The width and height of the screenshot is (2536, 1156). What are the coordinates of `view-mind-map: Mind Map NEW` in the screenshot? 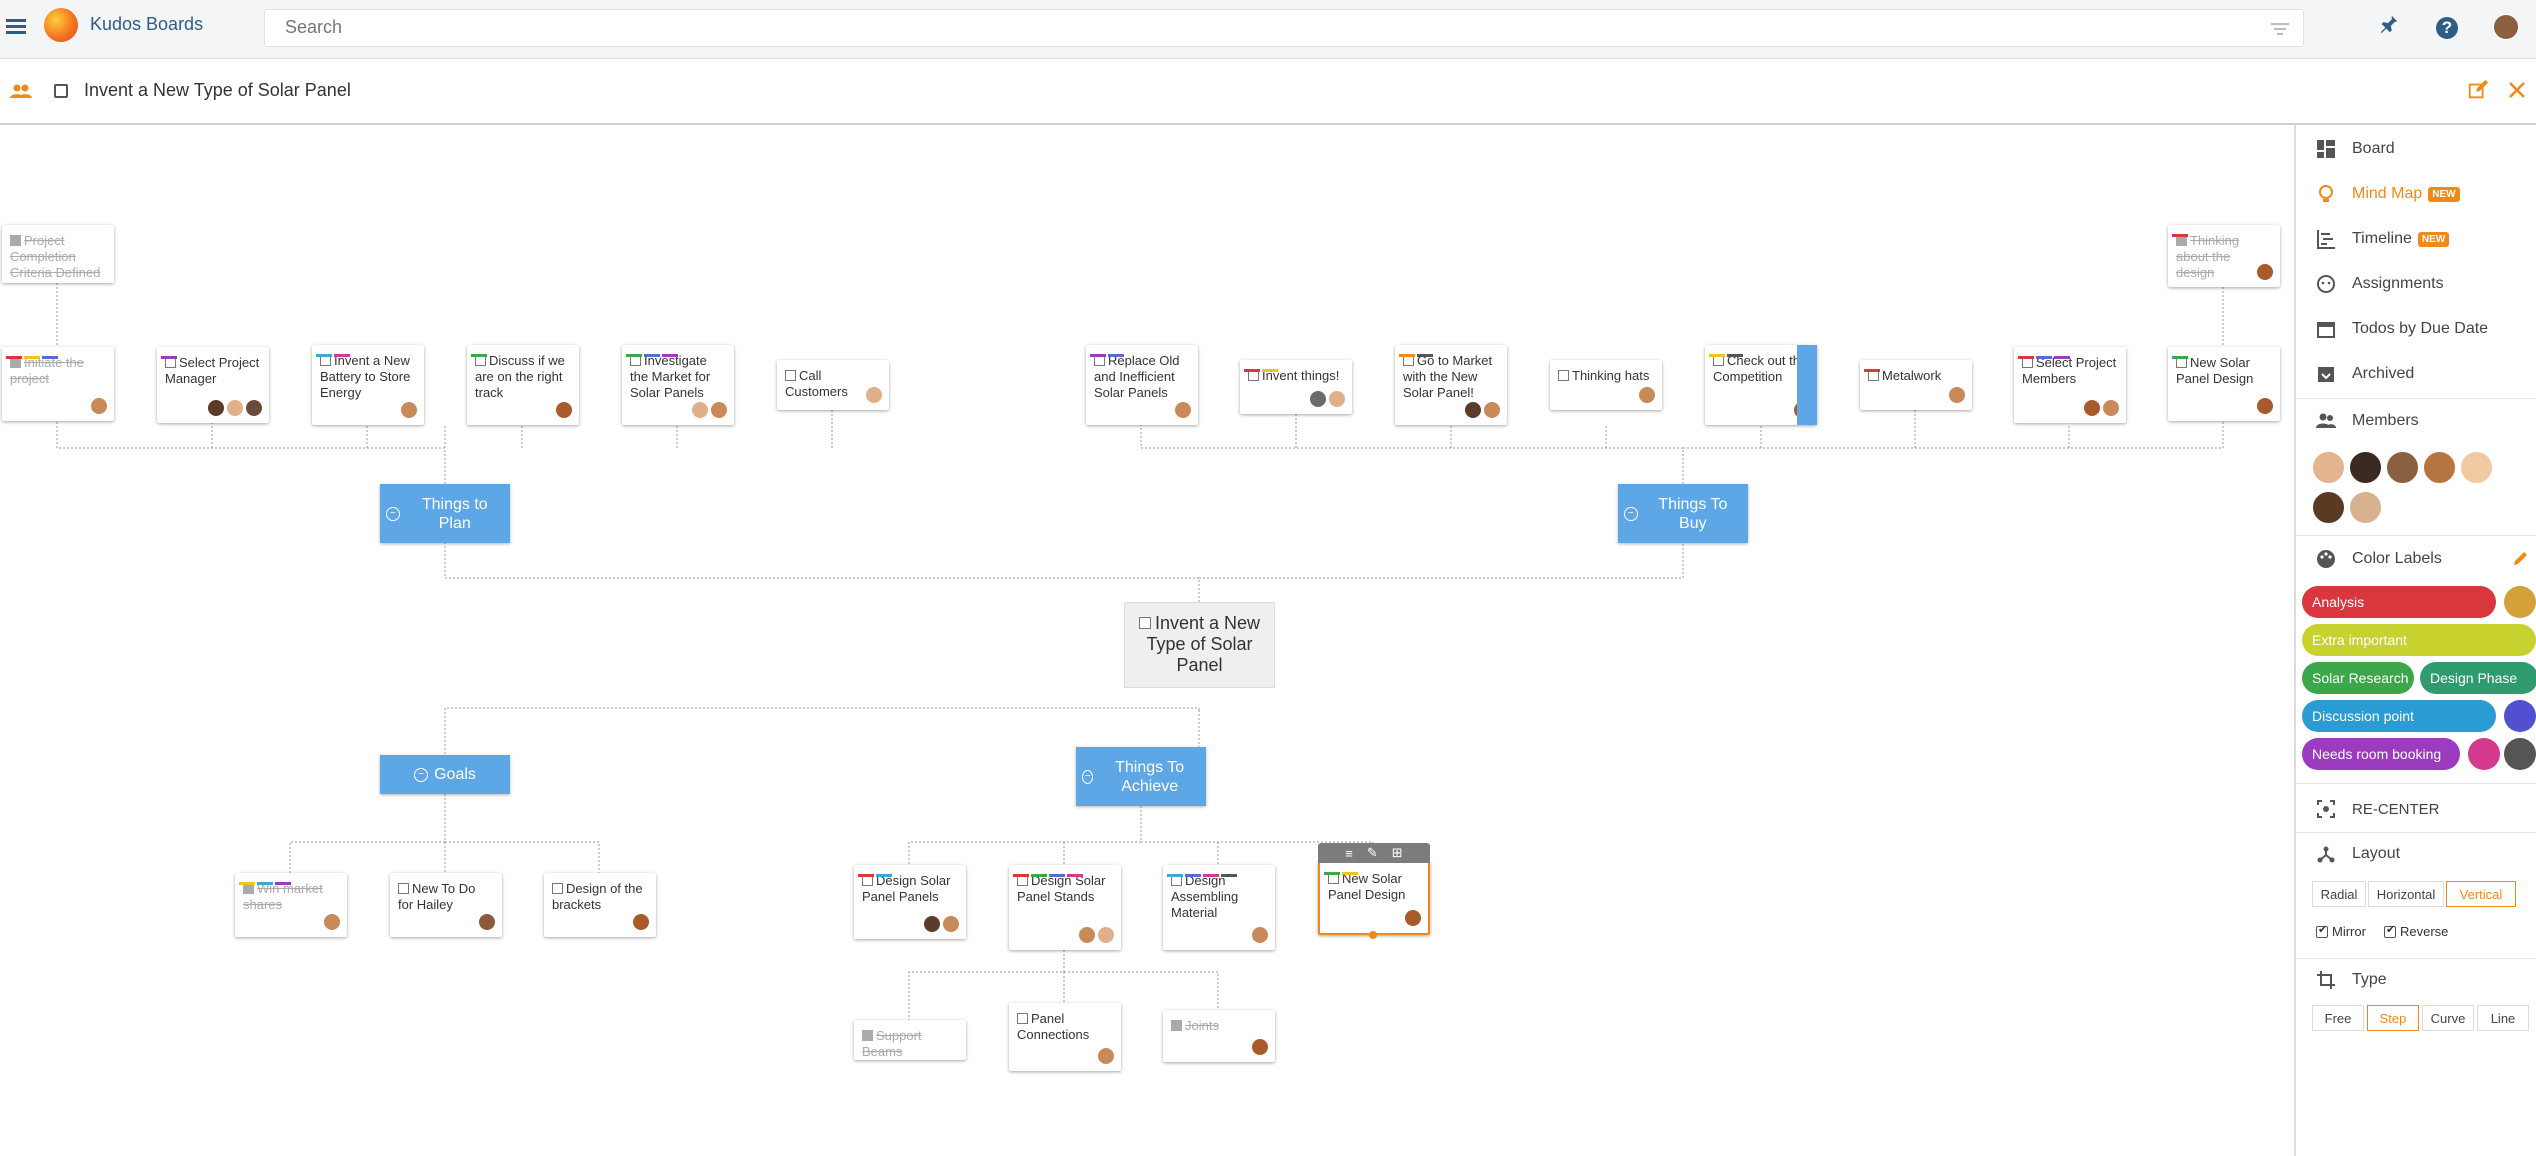 It's located at (2388, 194).